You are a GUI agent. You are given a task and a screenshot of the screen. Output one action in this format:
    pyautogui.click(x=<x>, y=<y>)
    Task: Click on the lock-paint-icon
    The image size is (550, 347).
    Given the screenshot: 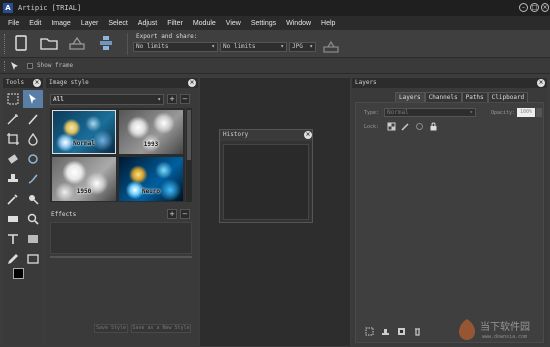 What is the action you would take?
    pyautogui.click(x=405, y=126)
    